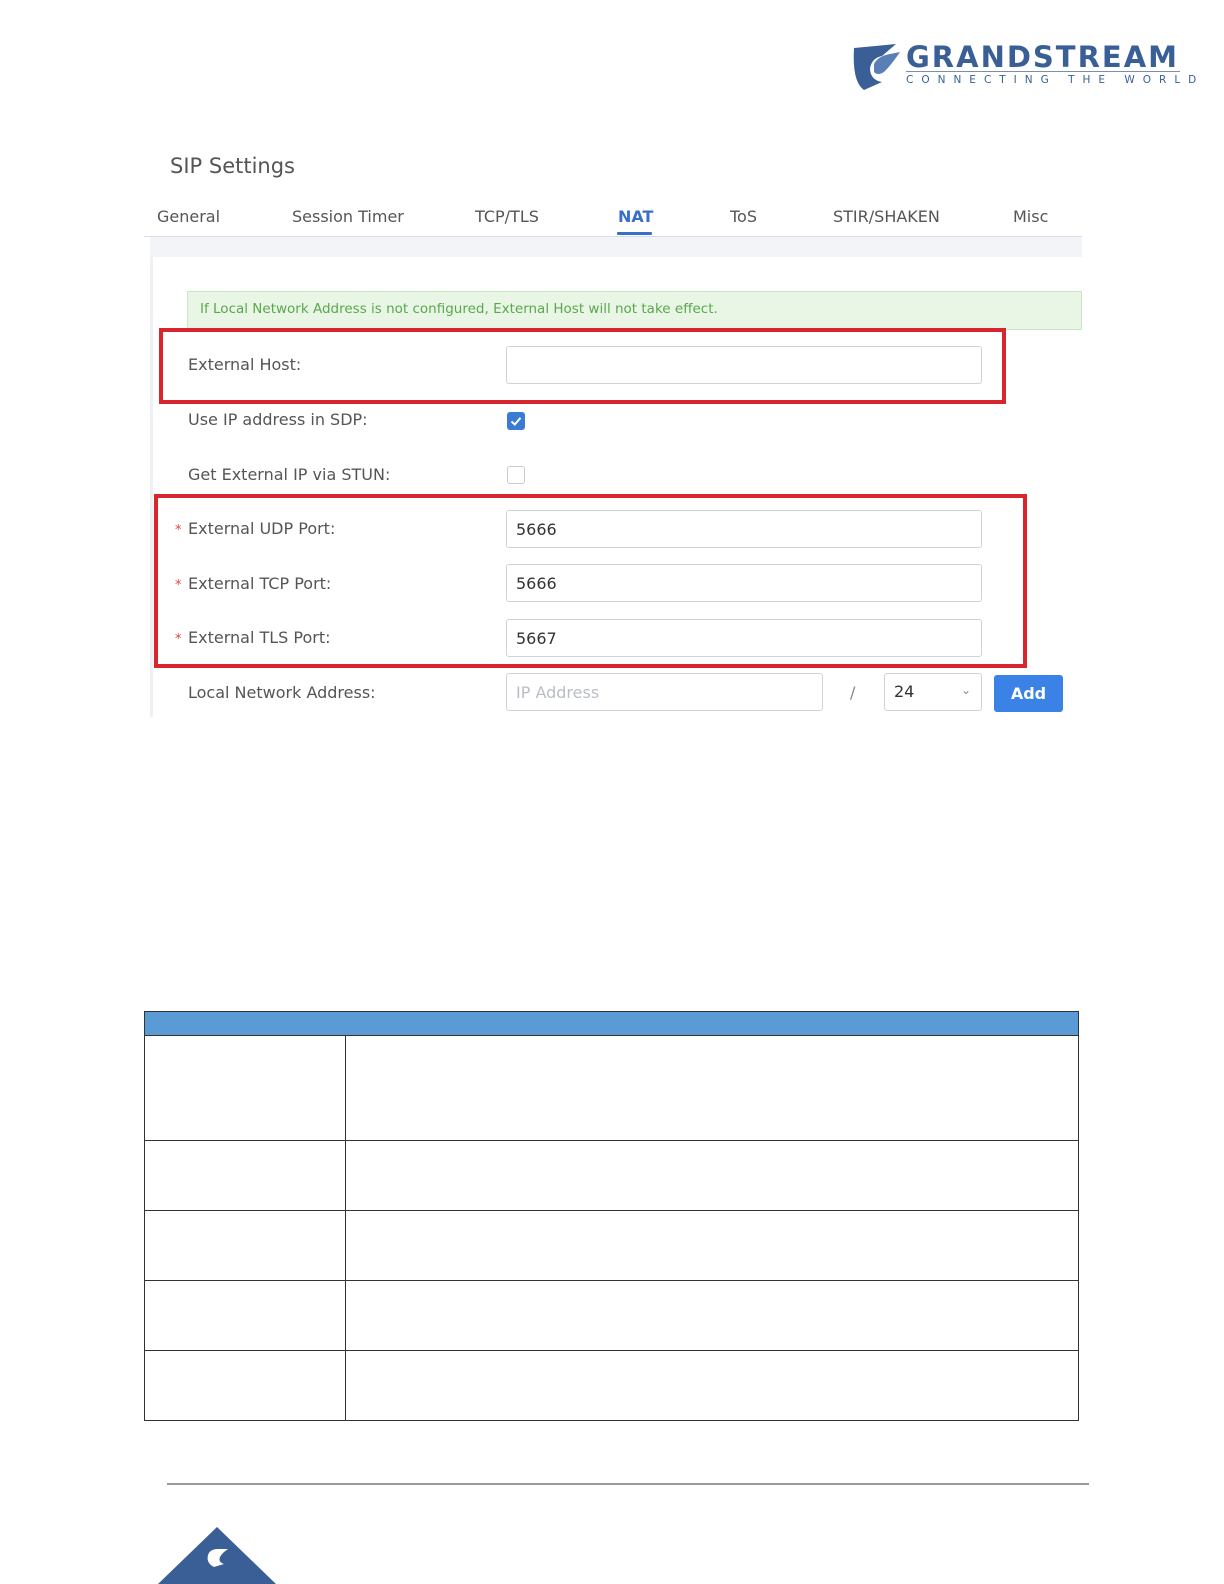 This screenshot has height=1584, width=1224. What do you see at coordinates (1055, 80) in the screenshot?
I see `brand-tagline: CONNECTING THE WORLD` at bounding box center [1055, 80].